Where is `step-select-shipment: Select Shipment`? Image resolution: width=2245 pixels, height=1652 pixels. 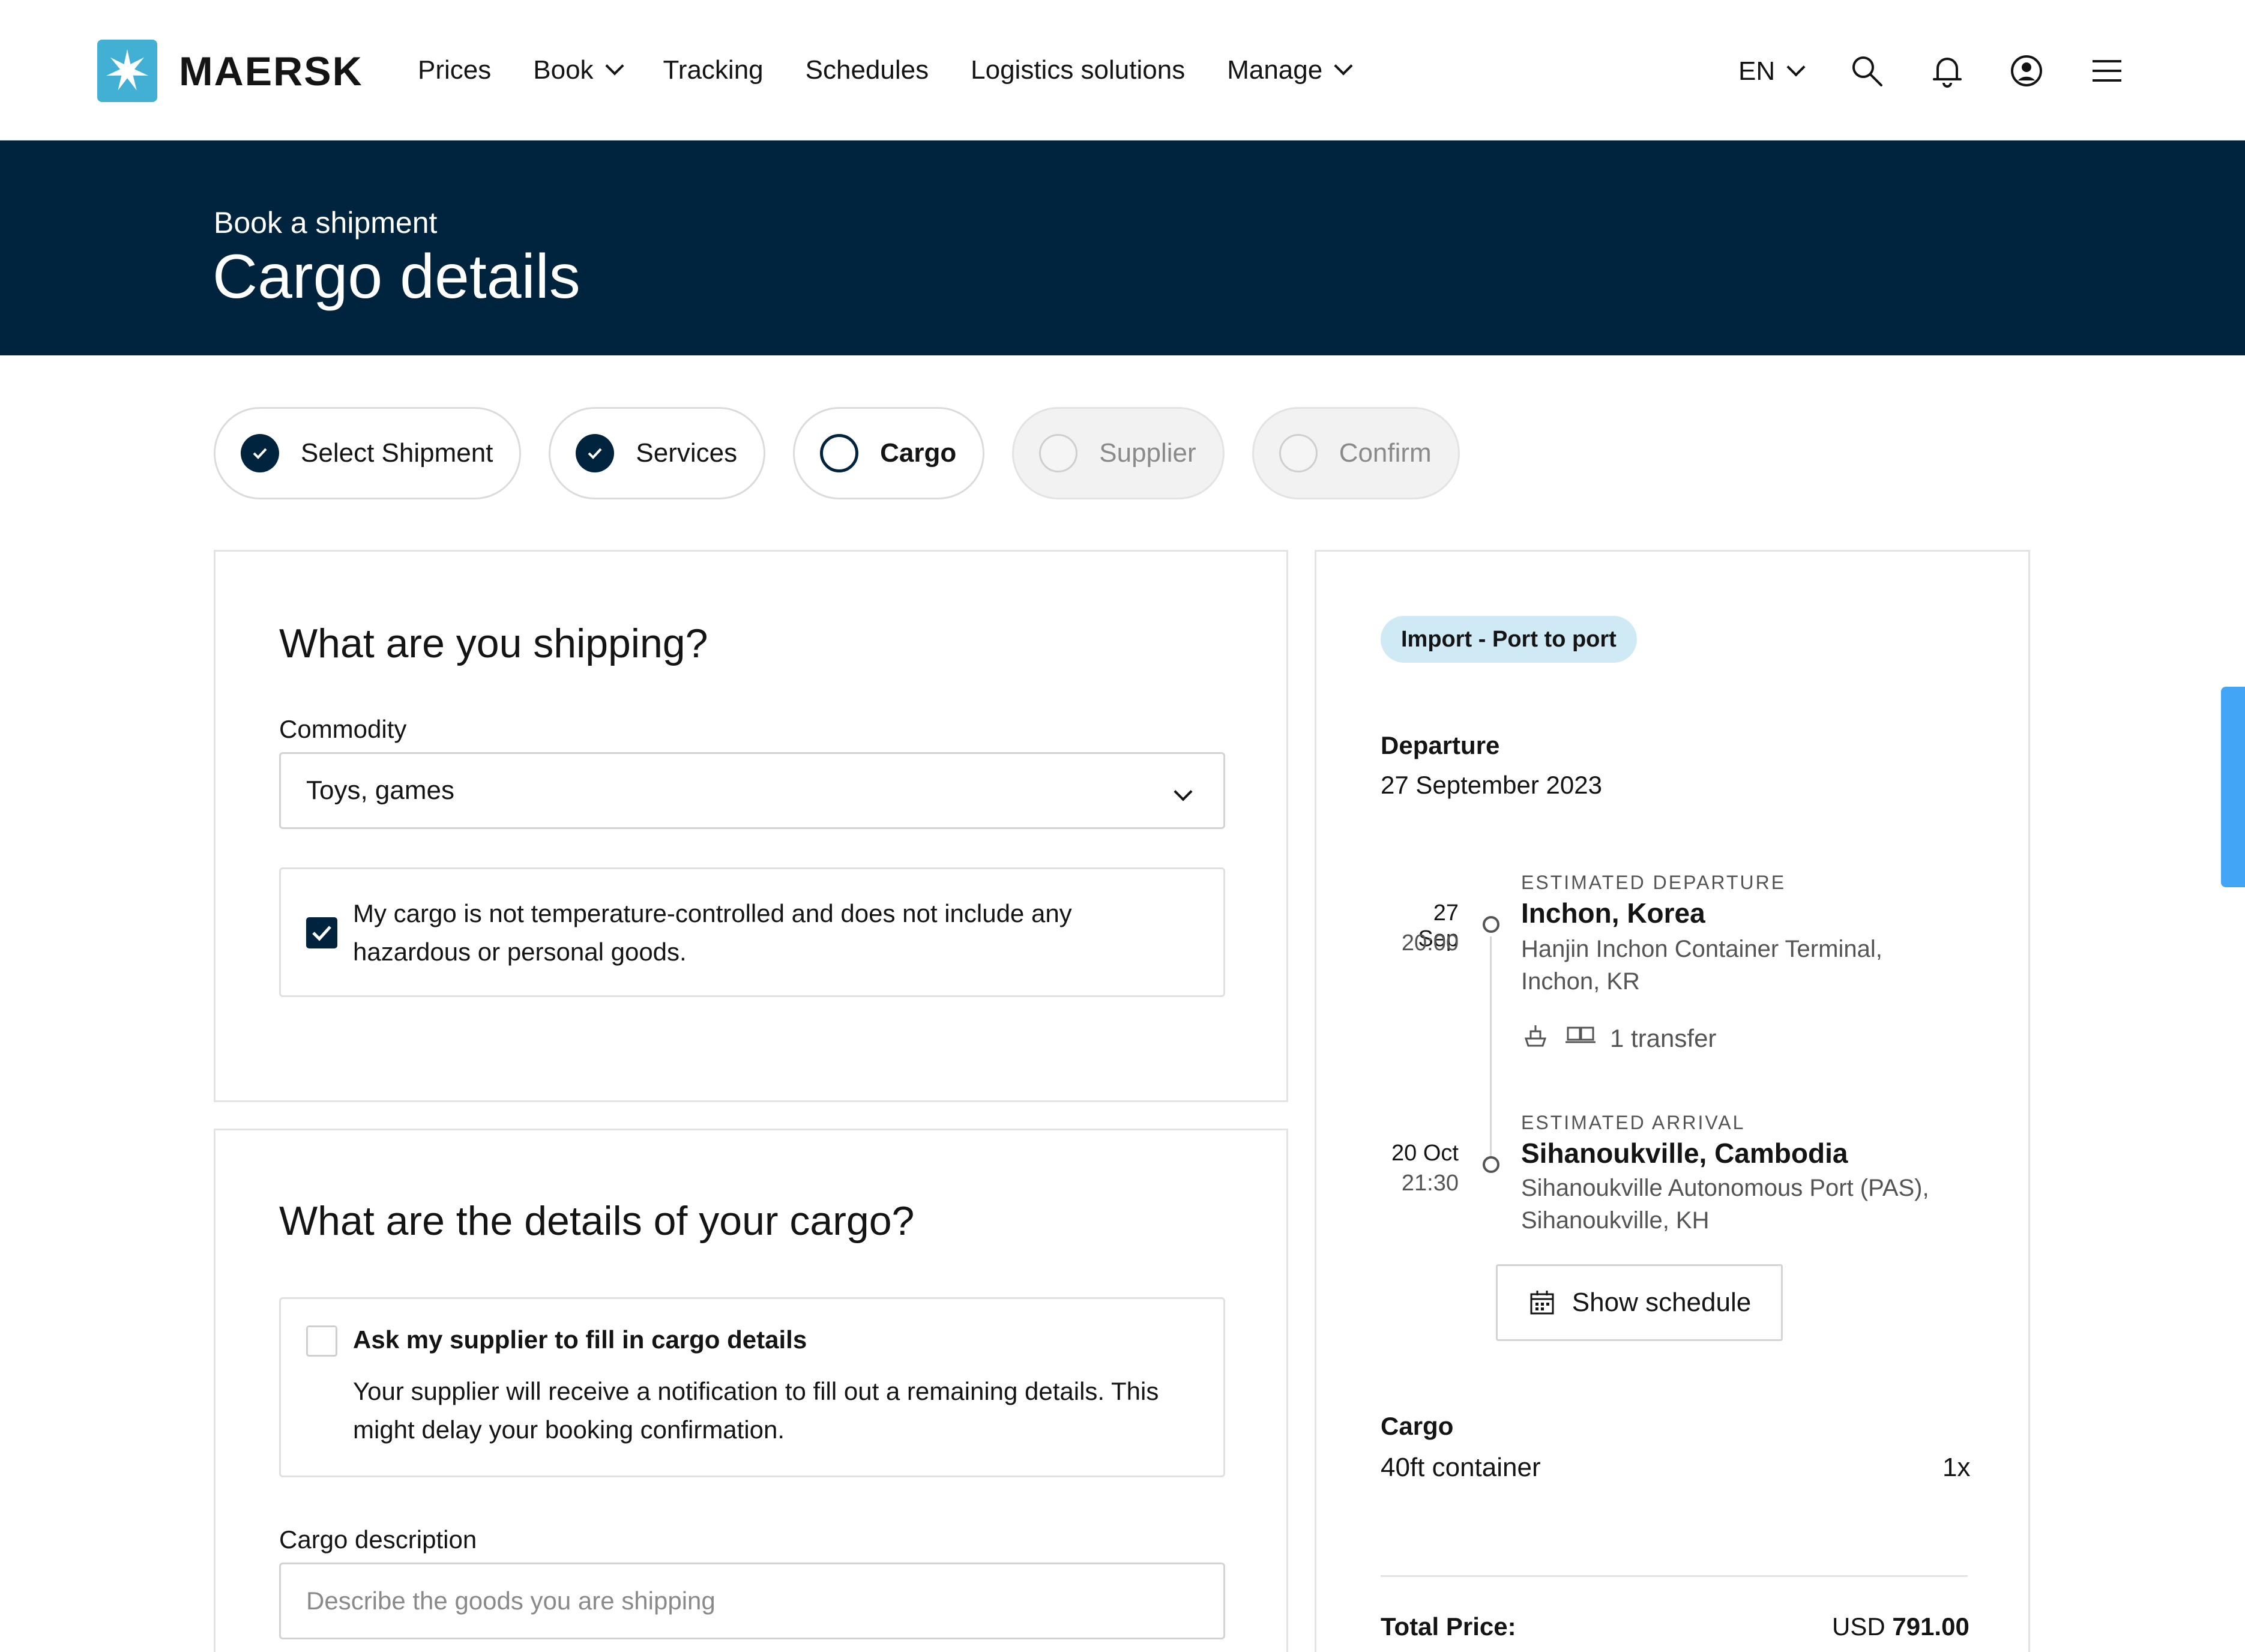 step-select-shipment: Select Shipment is located at coordinates (368, 453).